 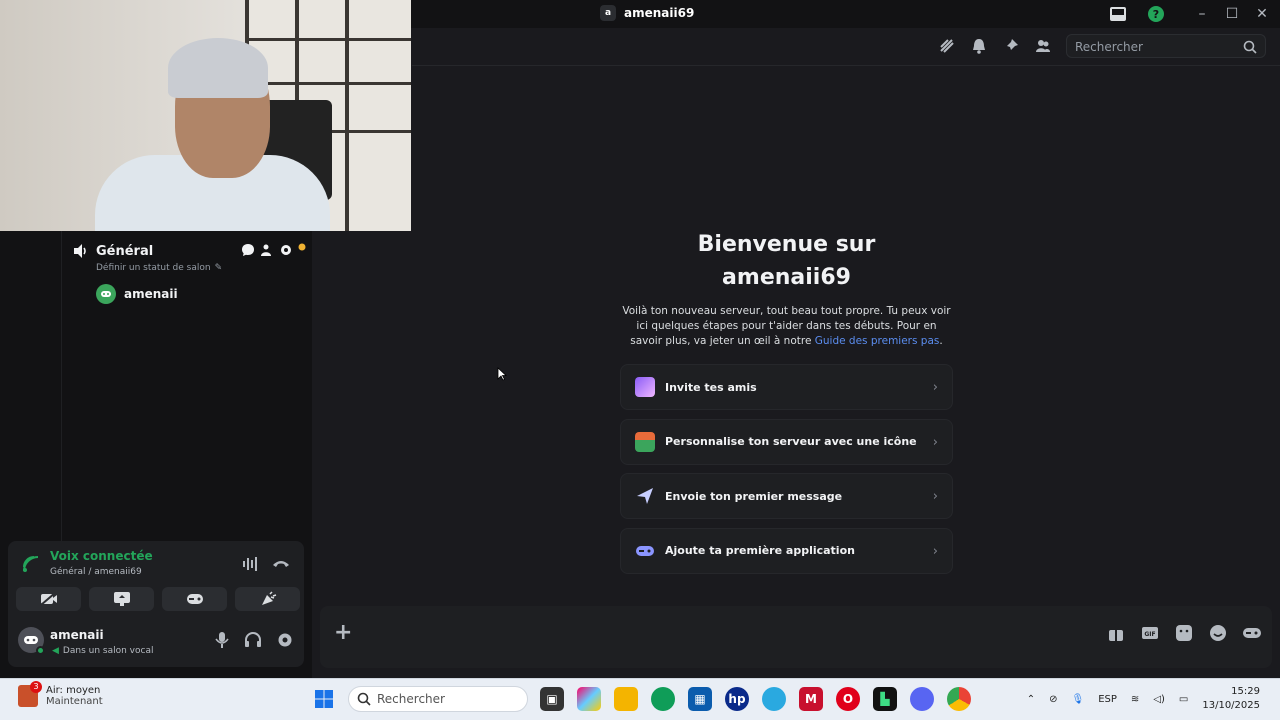 I want to click on activities-button, so click(x=194, y=599).